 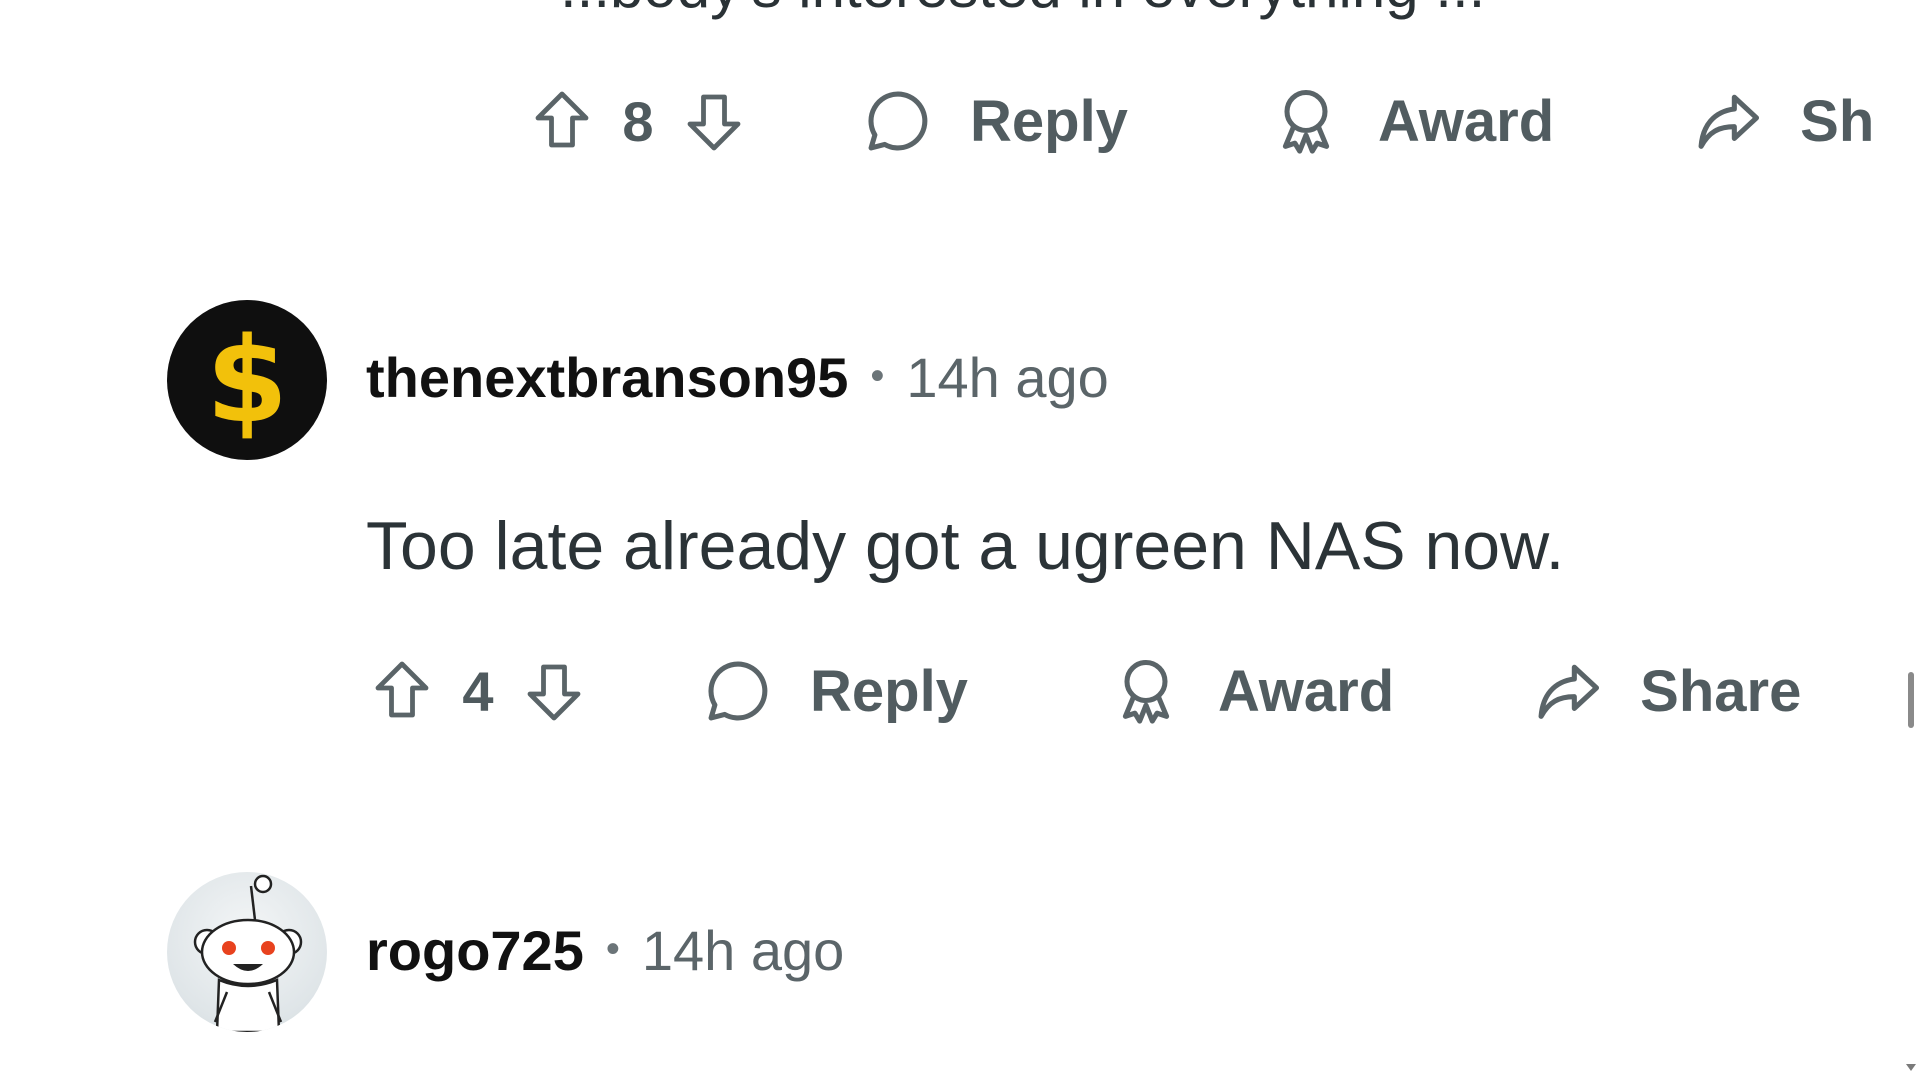 I want to click on avatar, so click(x=247, y=952).